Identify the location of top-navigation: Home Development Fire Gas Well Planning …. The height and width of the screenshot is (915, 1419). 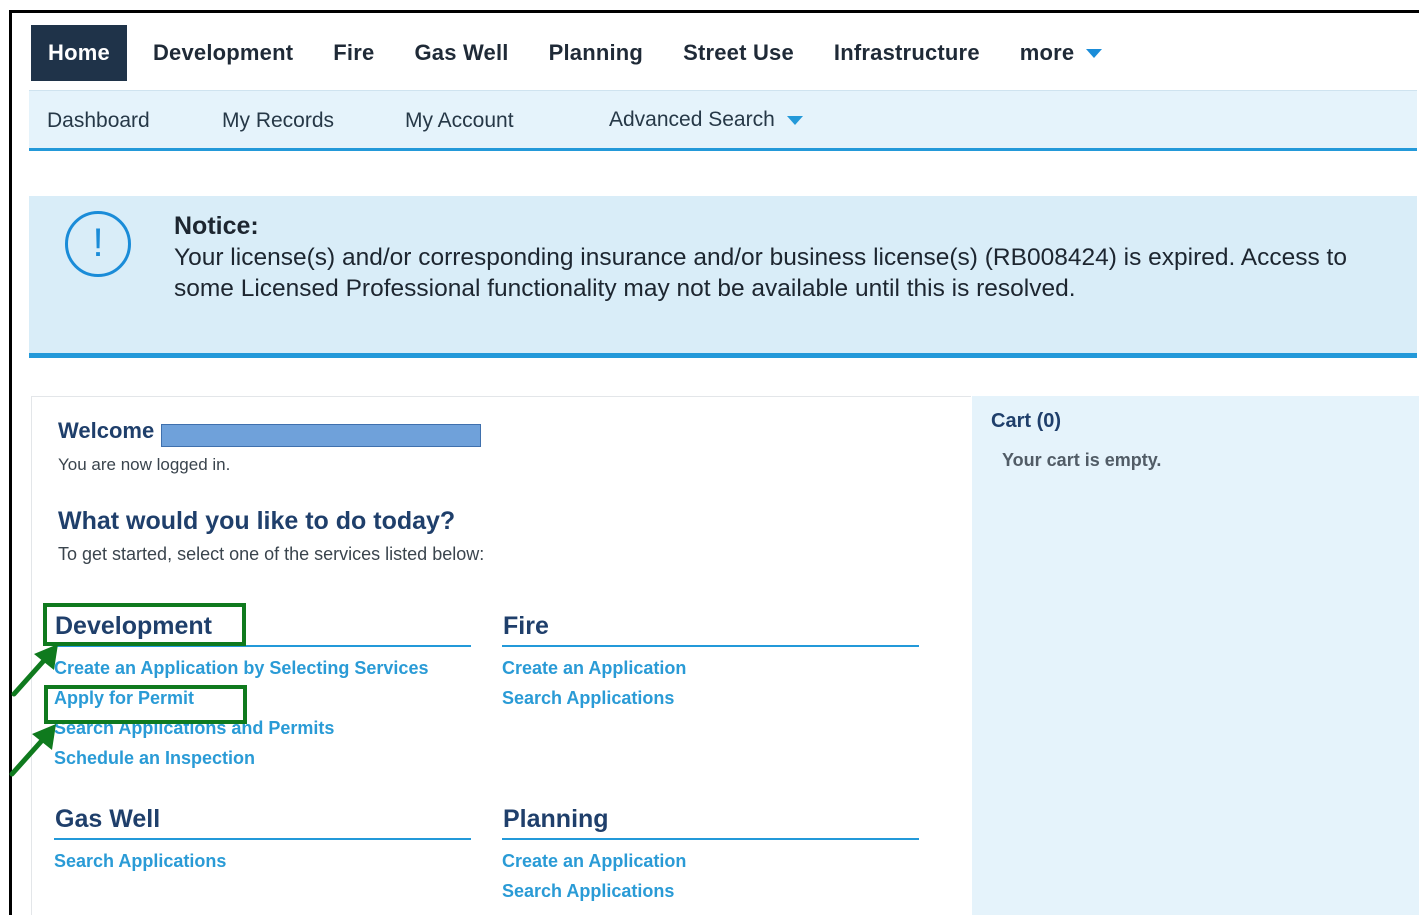
(725, 53).